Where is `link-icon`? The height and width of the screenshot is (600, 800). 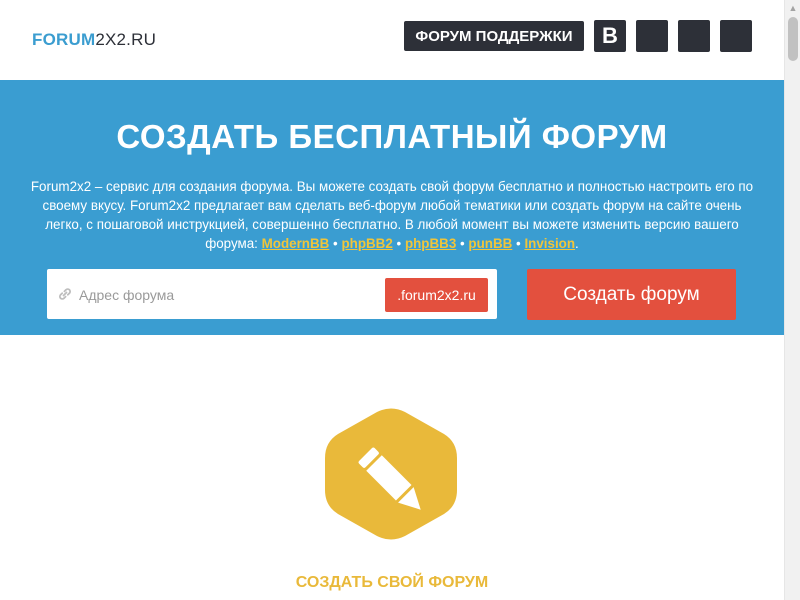
link-icon is located at coordinates (65, 294).